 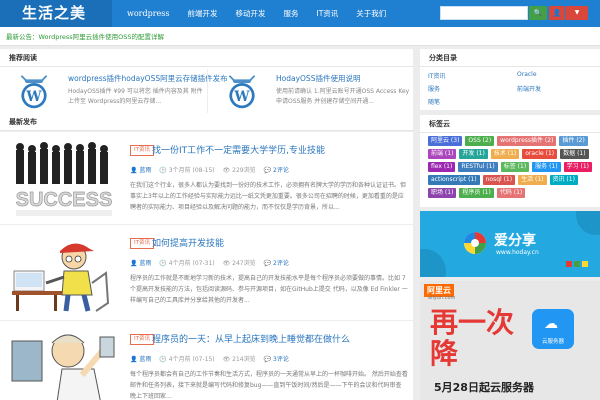 What do you see at coordinates (510, 58) in the screenshot?
I see `categories-heading: 分类目录` at bounding box center [510, 58].